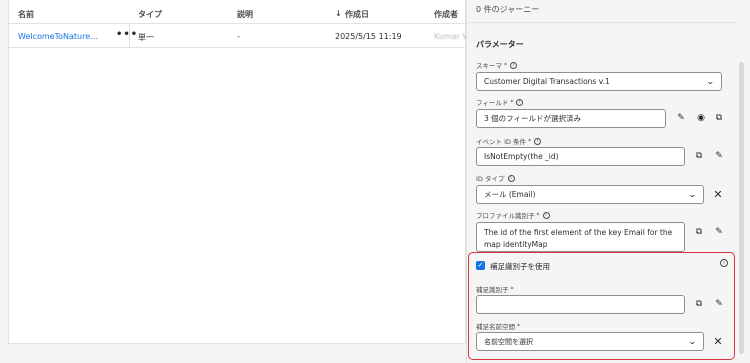  Describe the element at coordinates (580, 304) in the screenshot. I see `supplemental-identifier-input` at that location.